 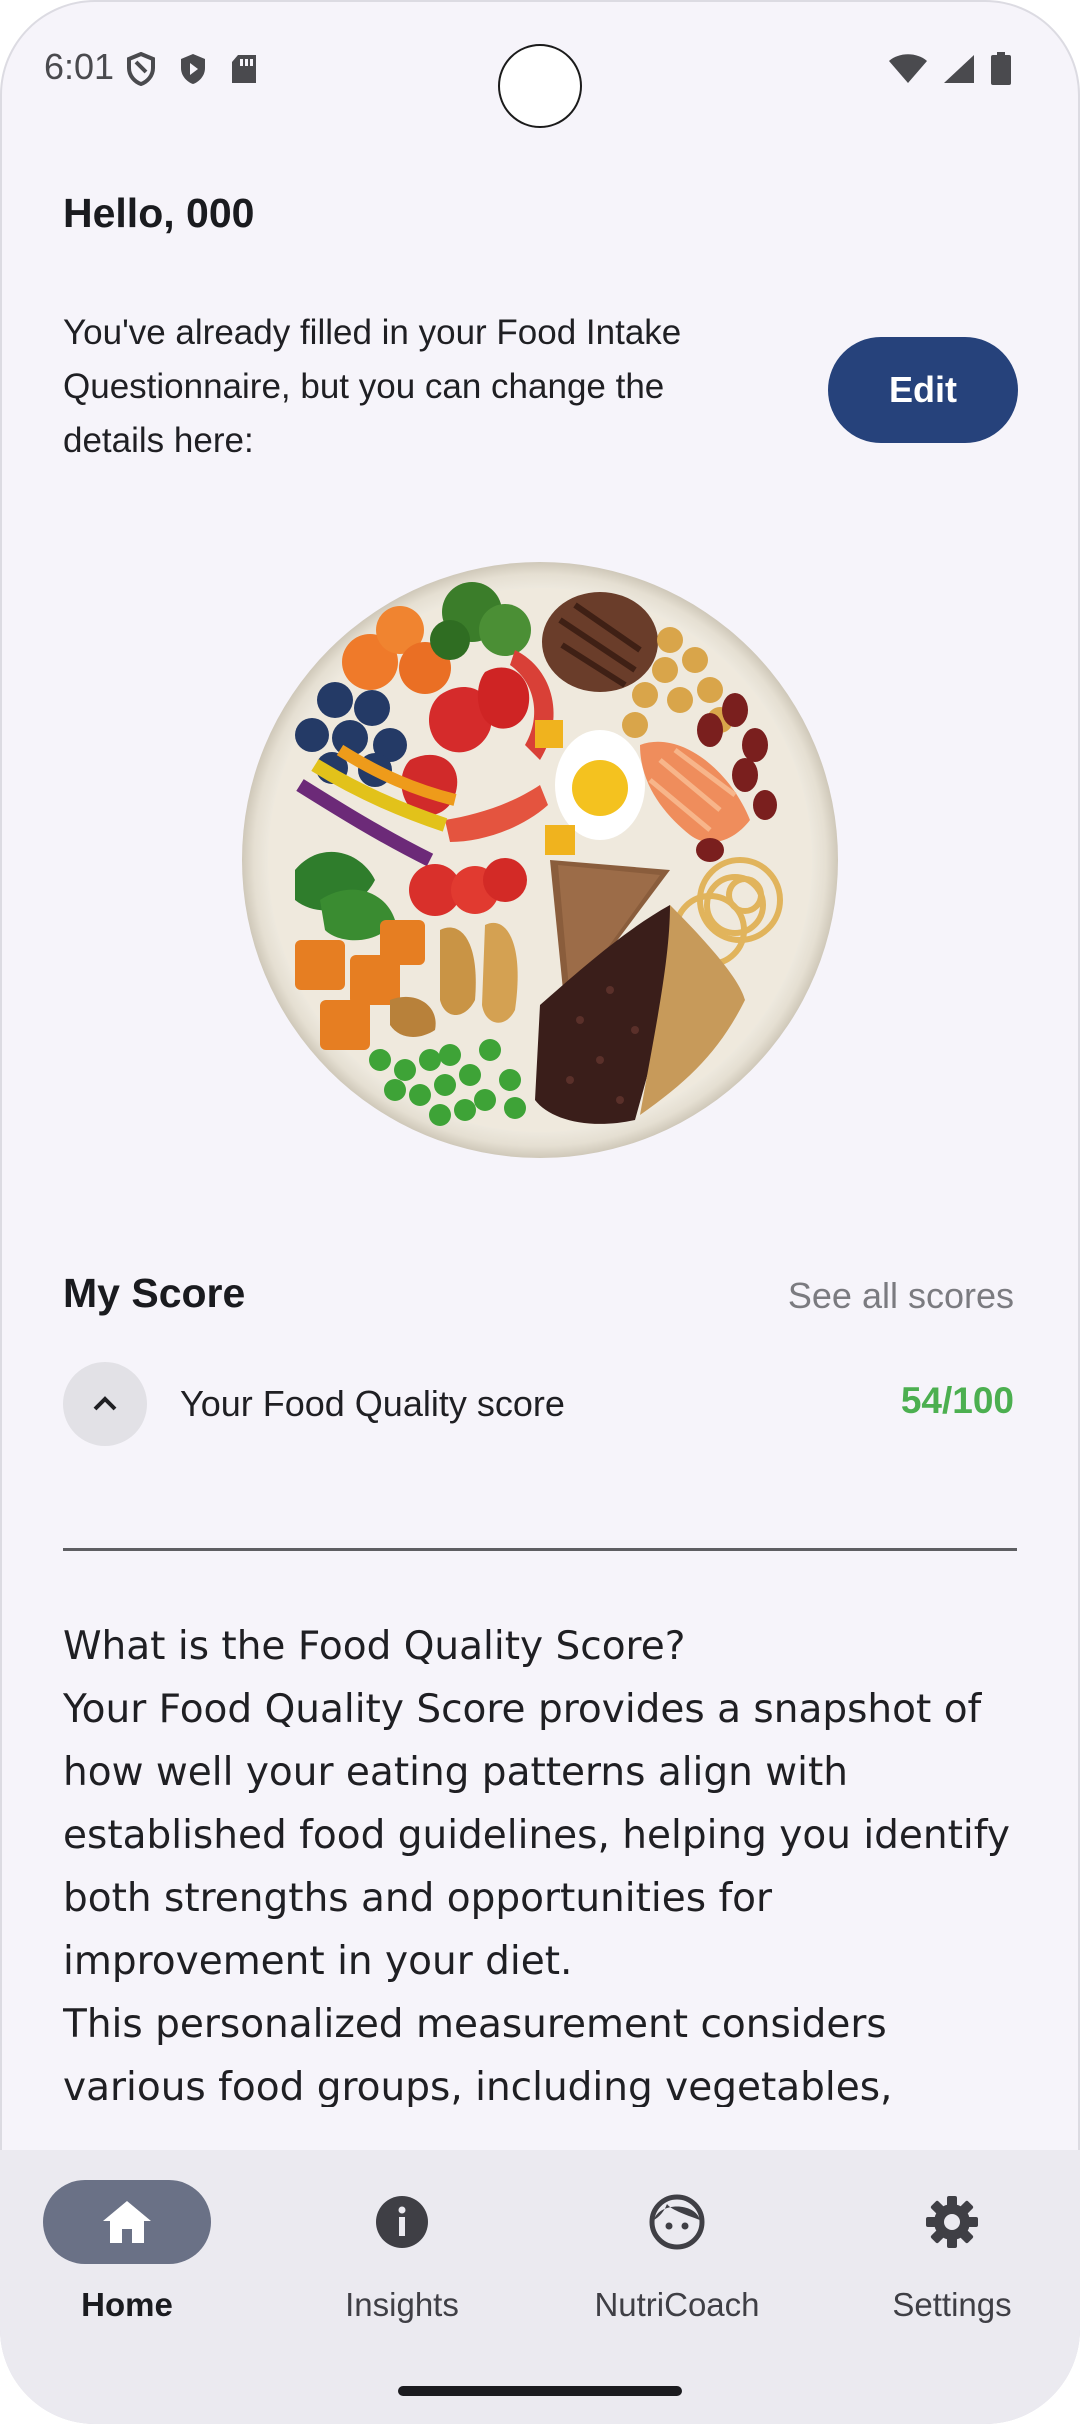 I want to click on status-time: 6:01, so click(x=79, y=66).